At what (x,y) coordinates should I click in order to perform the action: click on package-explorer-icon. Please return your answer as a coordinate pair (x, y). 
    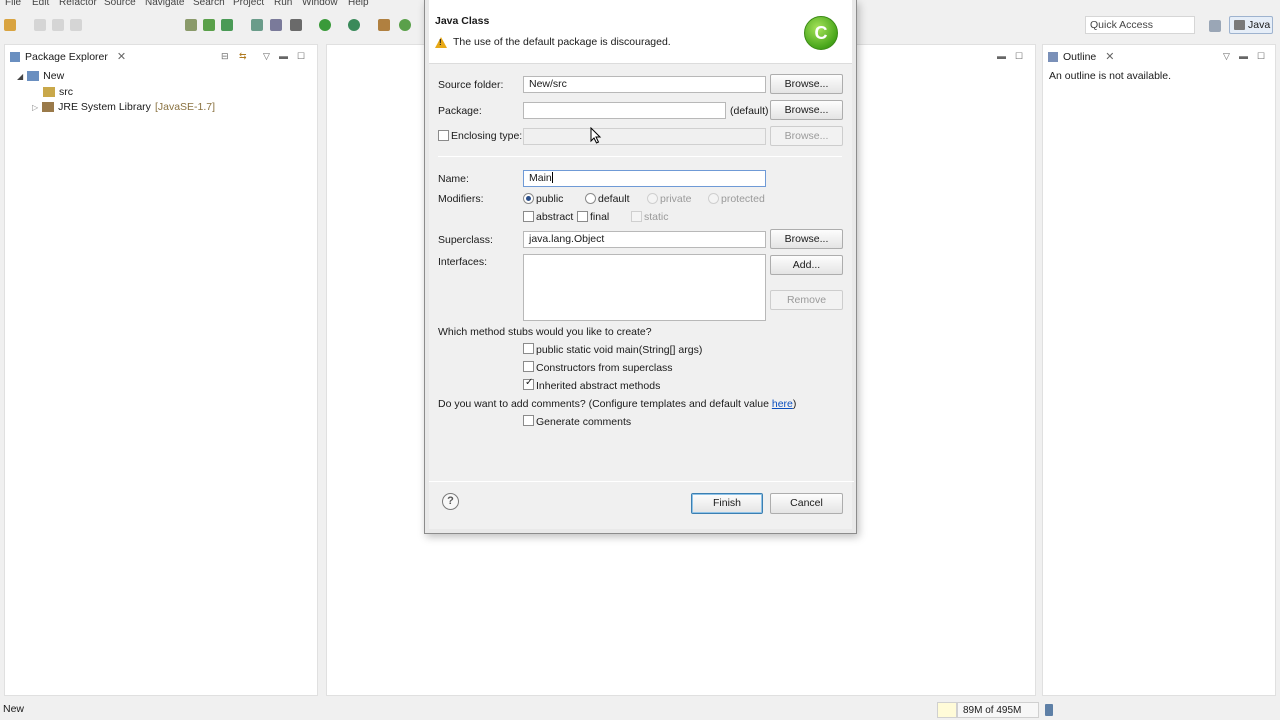
    Looking at the image, I should click on (15, 56).